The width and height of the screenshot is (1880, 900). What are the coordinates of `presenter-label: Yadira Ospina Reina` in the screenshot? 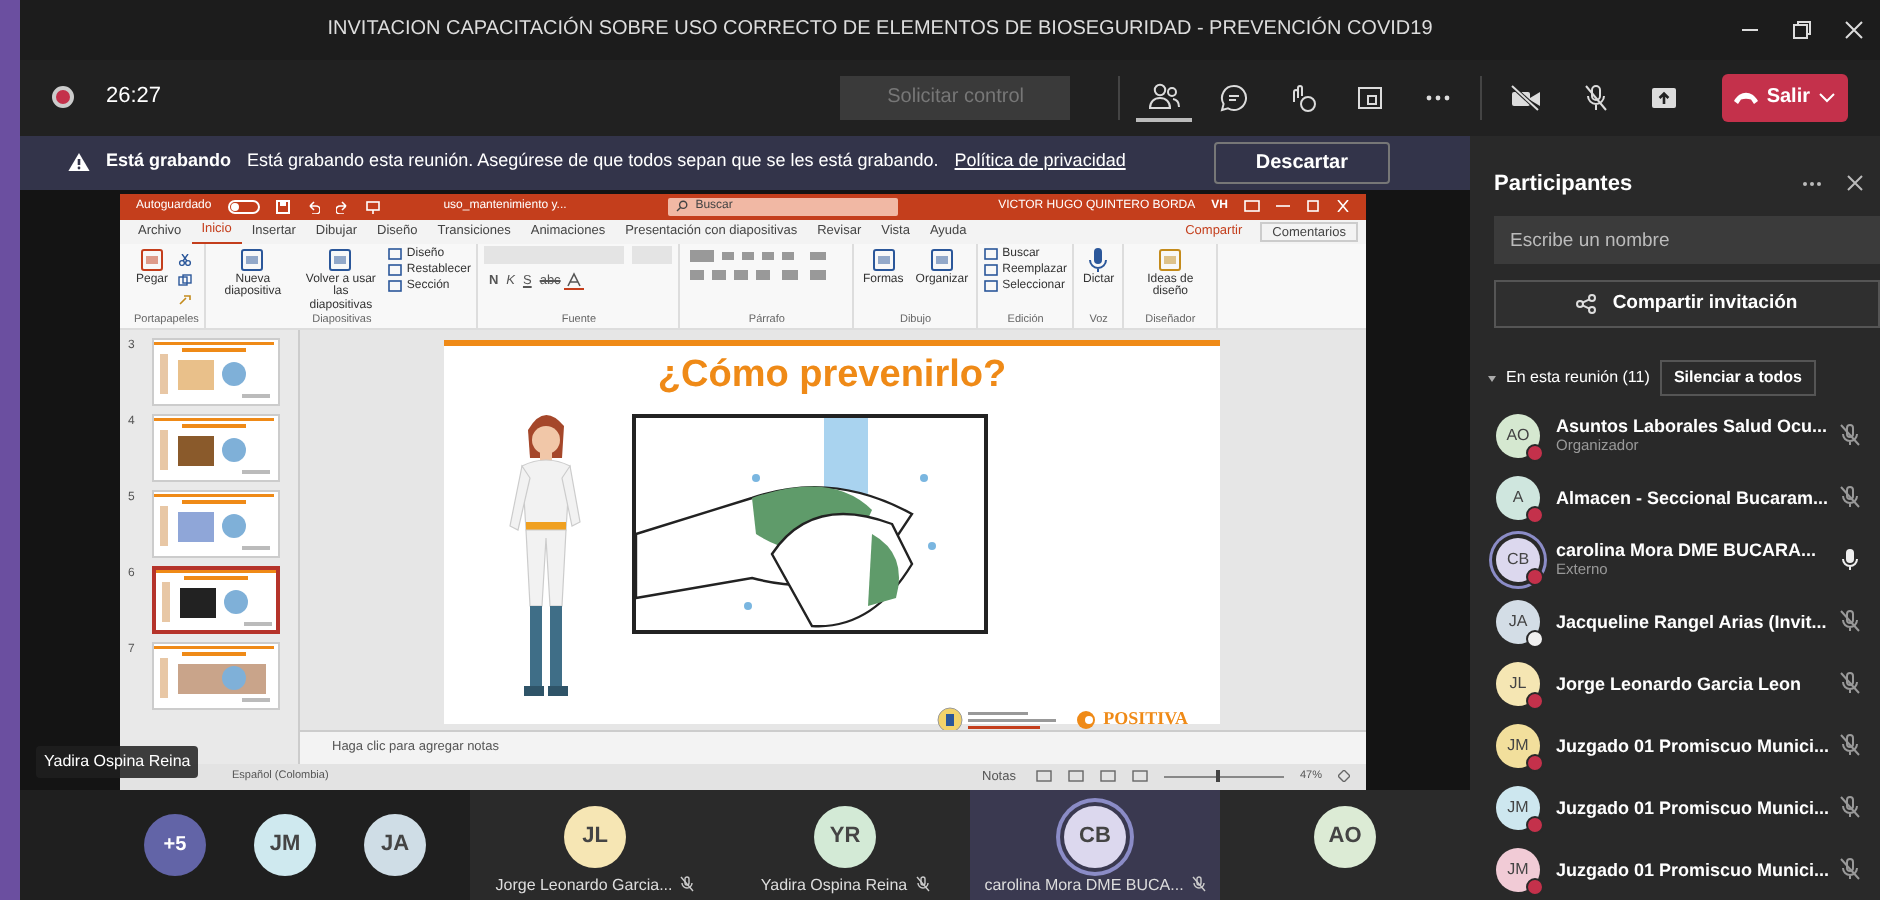 It's located at (117, 761).